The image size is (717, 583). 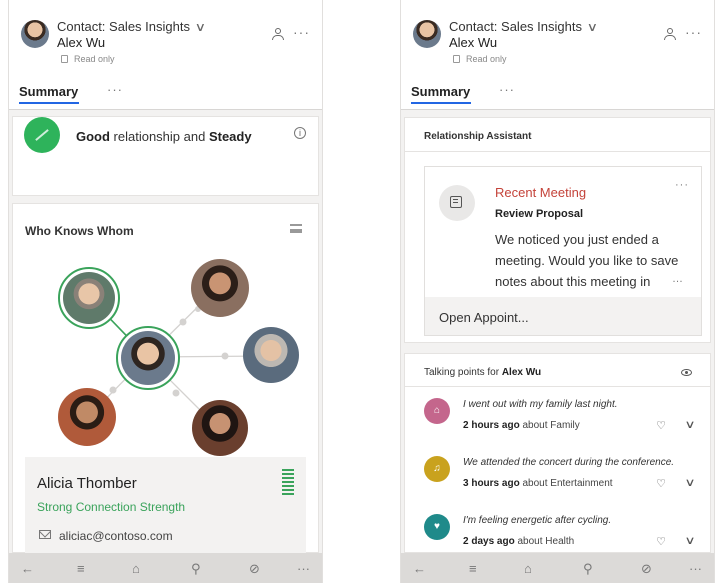 I want to click on connection-strength-bars, so click(x=288, y=483).